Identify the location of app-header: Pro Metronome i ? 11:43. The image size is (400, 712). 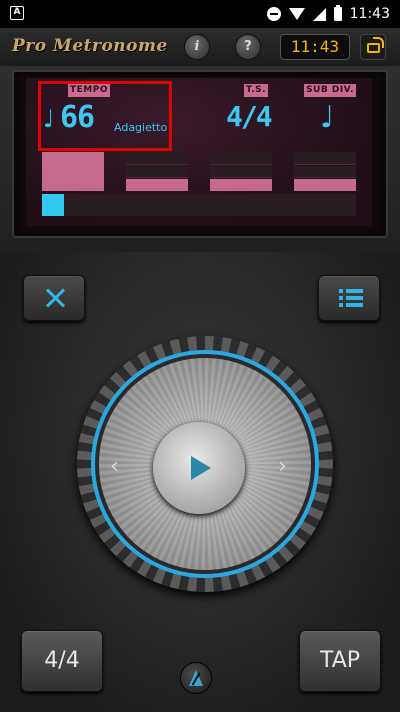
(200, 47).